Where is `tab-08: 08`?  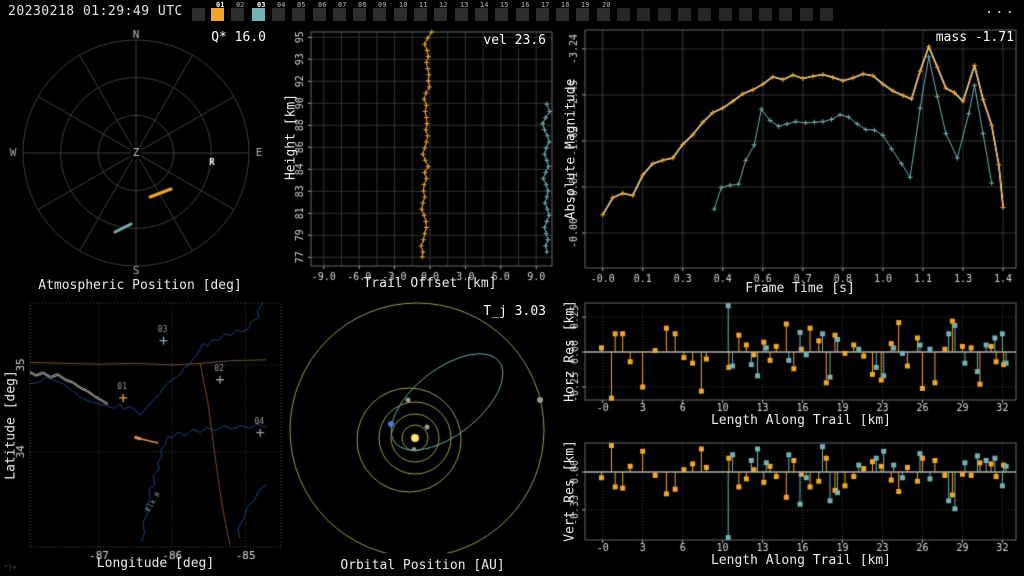
tab-08: 08 is located at coordinates (359, 11).